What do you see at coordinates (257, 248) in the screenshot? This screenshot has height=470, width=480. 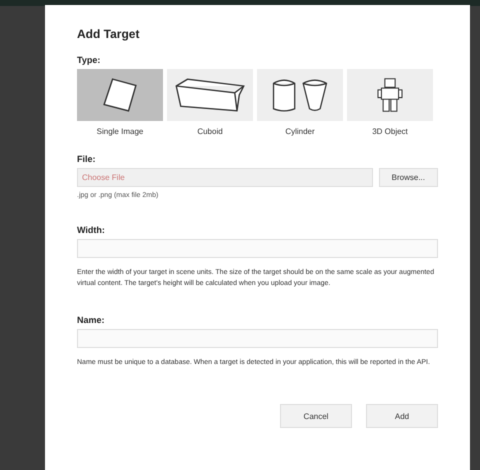 I see `width-field` at bounding box center [257, 248].